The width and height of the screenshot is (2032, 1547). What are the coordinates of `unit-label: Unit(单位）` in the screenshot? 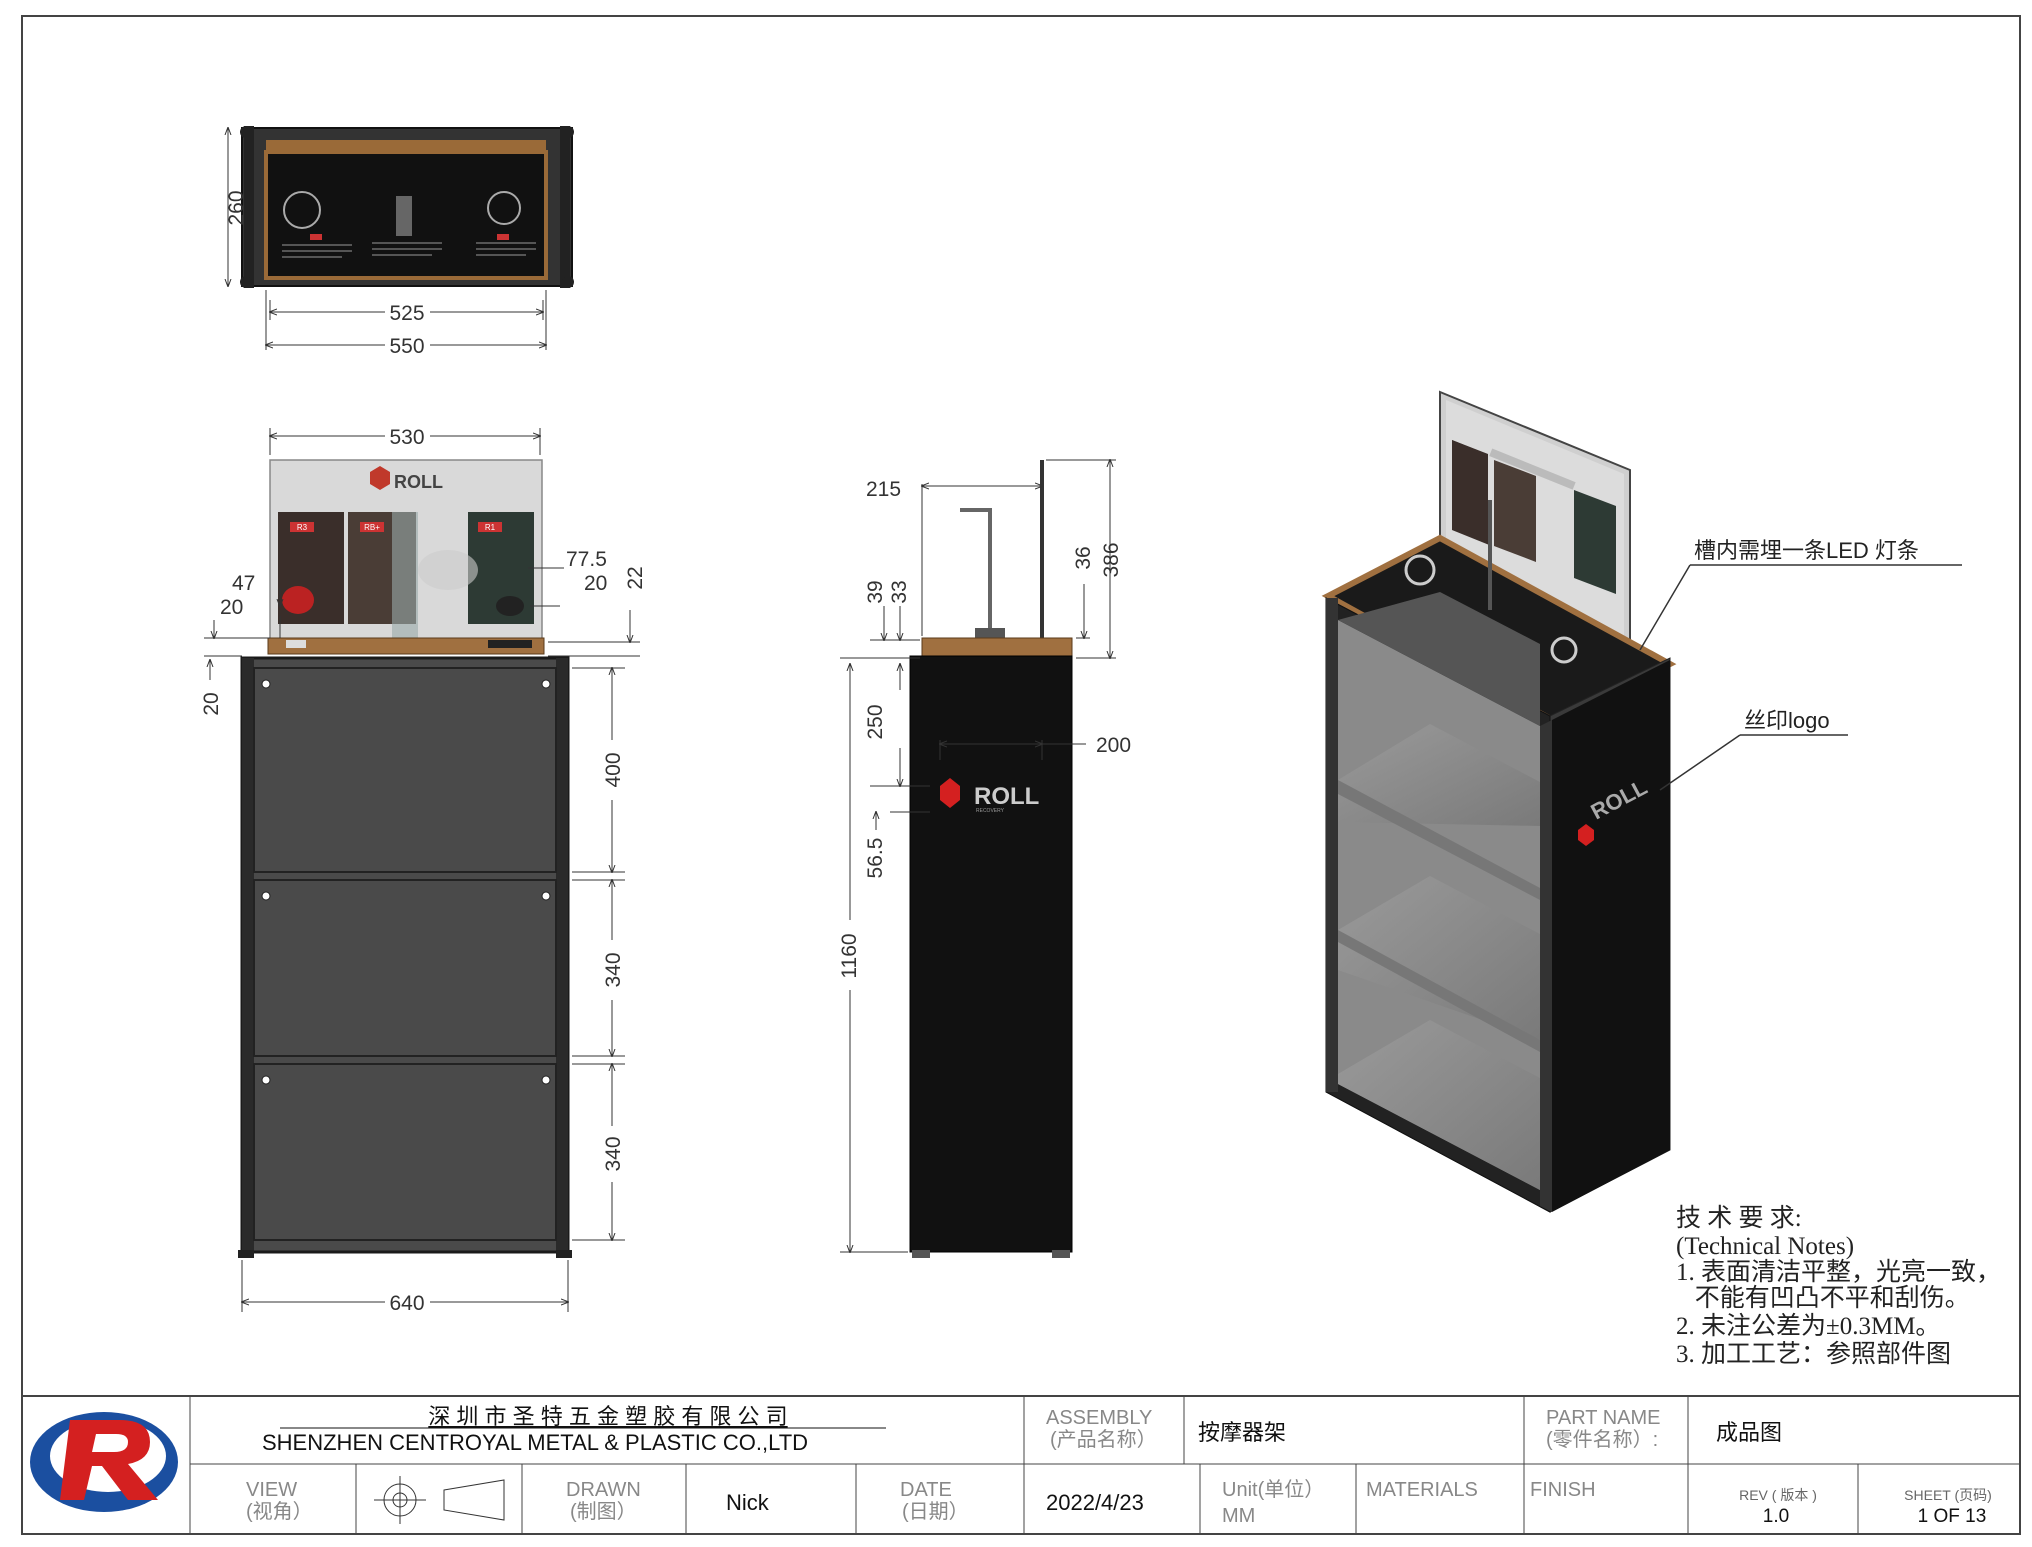 It's located at (1273, 1489).